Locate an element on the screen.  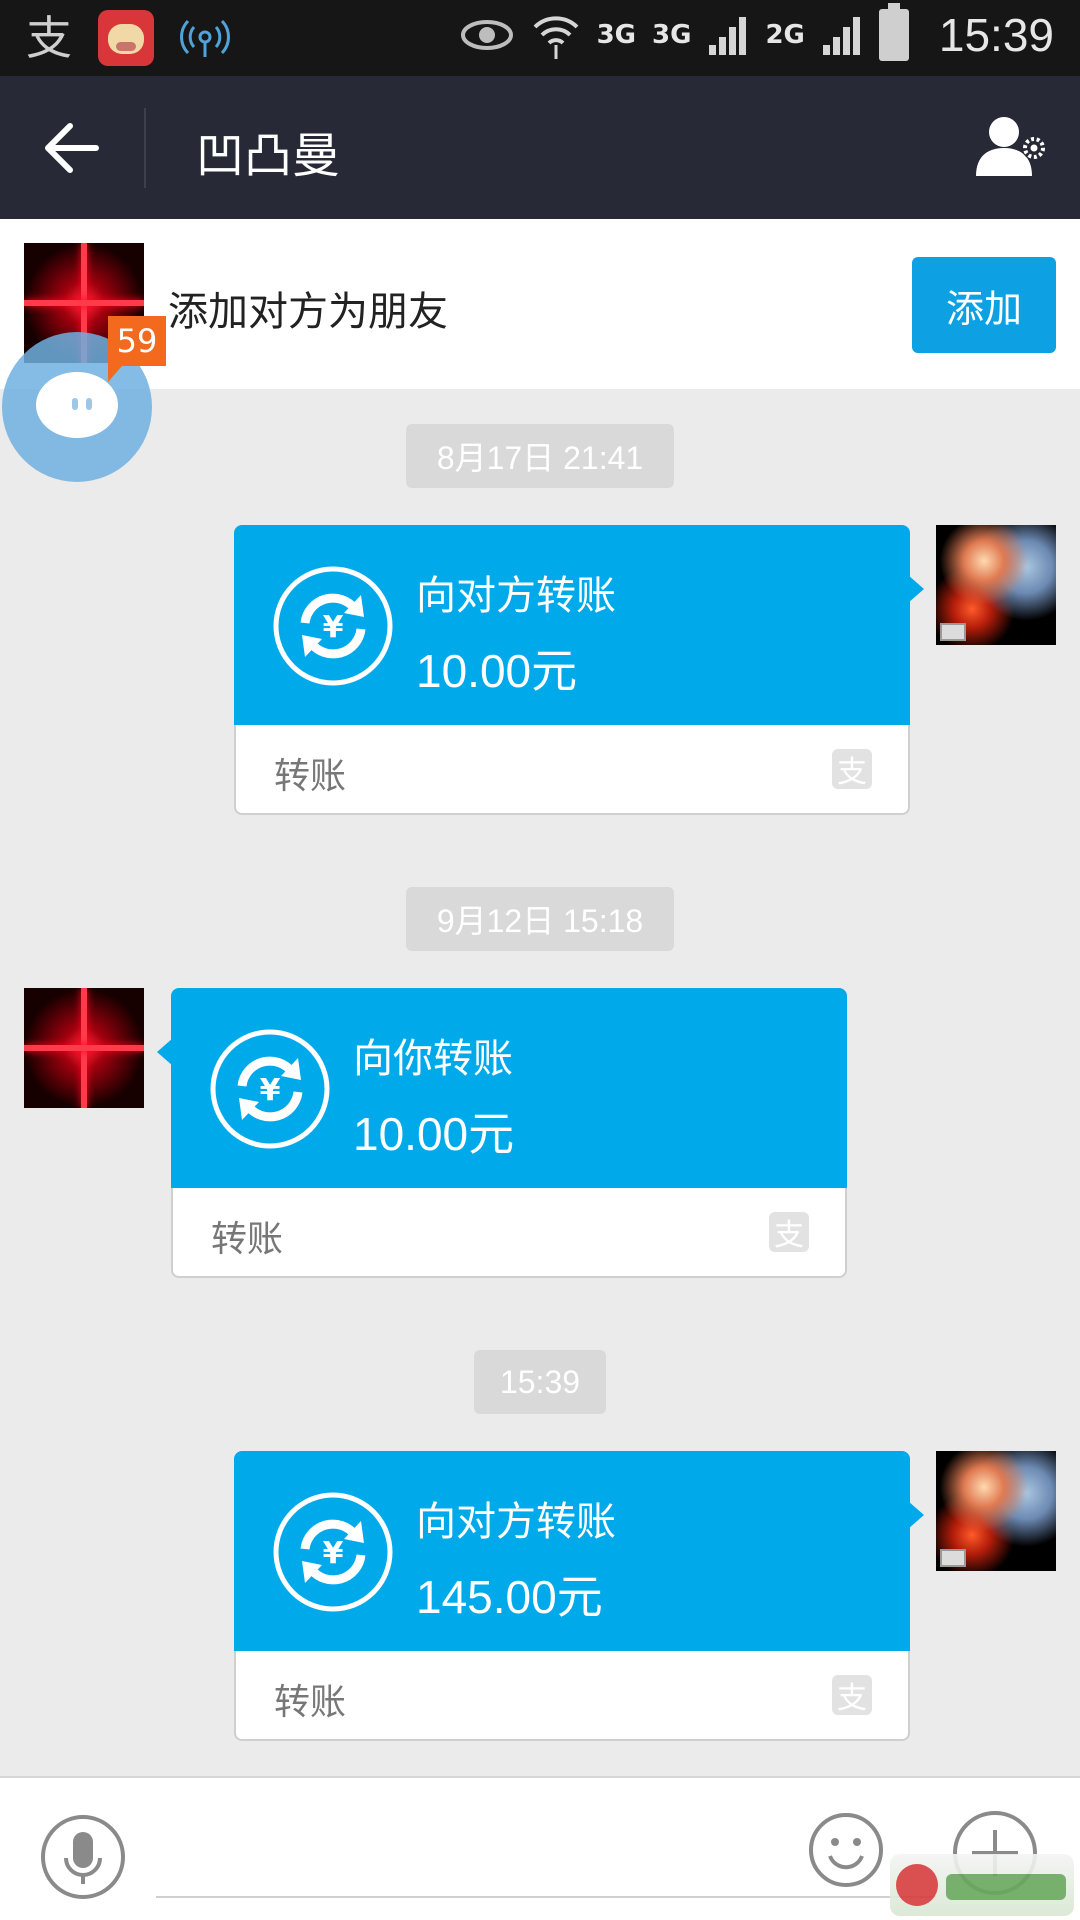
header-divider is located at coordinates (145, 148).